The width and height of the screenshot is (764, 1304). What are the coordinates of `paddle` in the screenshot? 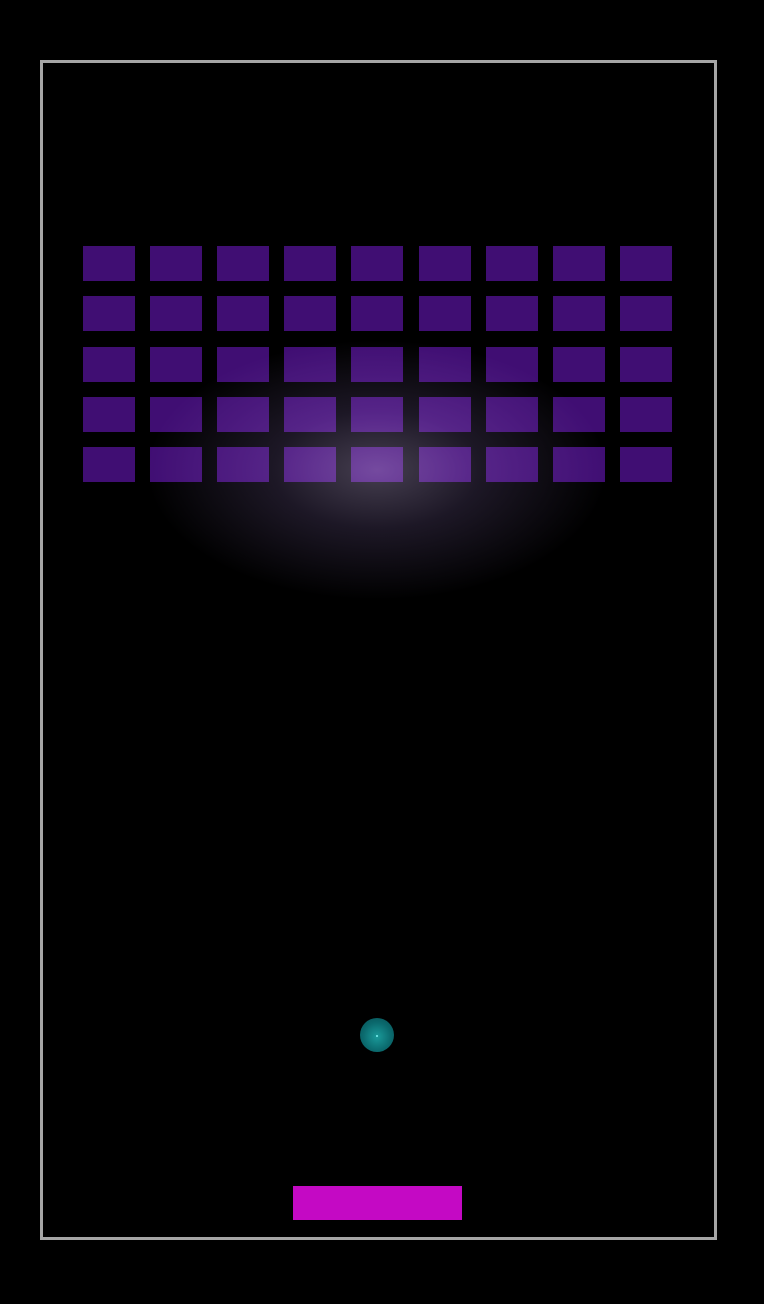 It's located at (377, 1203).